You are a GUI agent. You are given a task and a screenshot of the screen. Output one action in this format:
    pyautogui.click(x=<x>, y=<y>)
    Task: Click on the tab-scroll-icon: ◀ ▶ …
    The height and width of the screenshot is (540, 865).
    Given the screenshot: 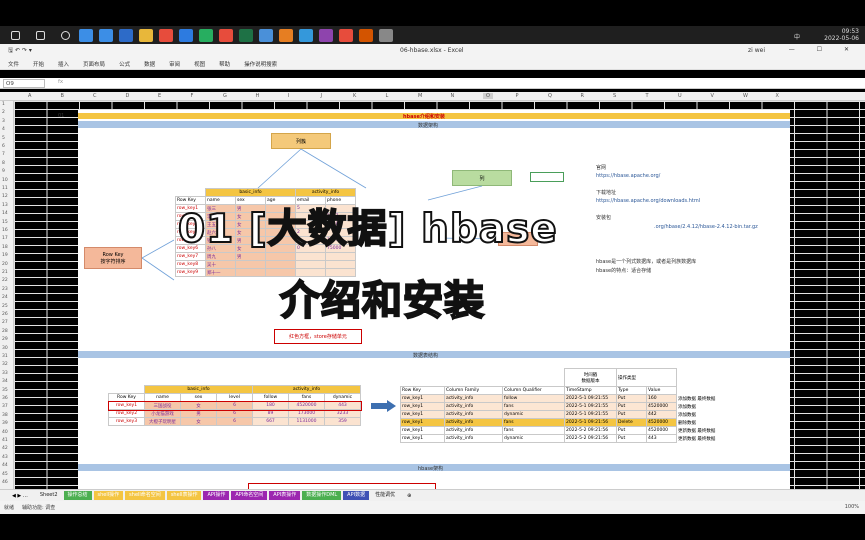 What is the action you would take?
    pyautogui.click(x=20, y=496)
    